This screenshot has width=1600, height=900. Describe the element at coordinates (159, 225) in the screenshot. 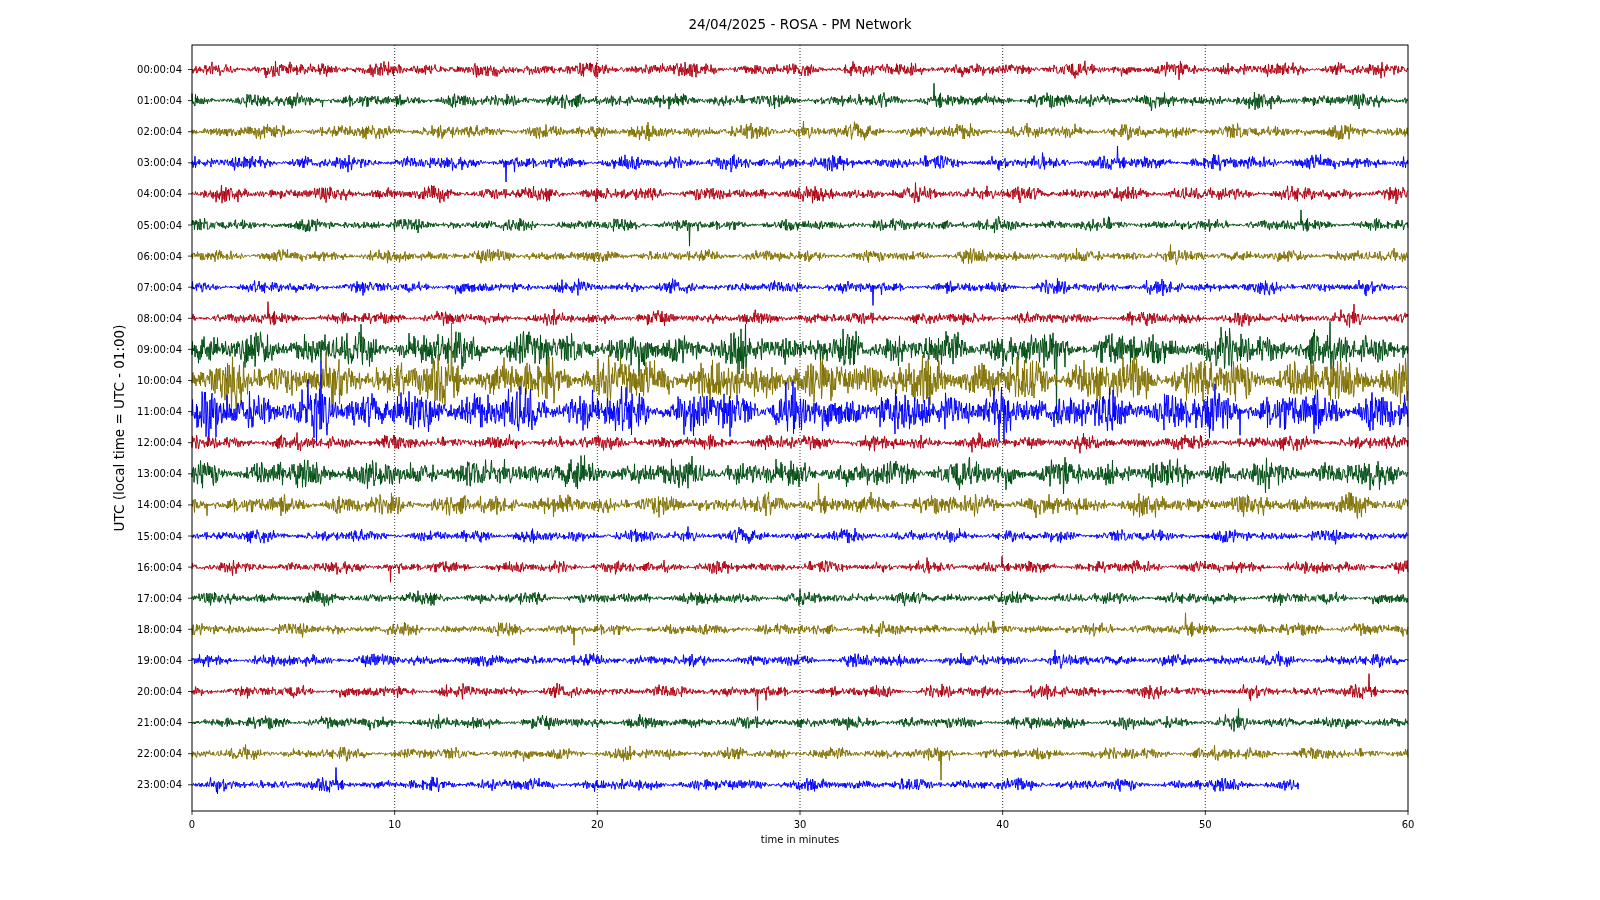

I see `y-tick-label: 05:00:04` at that location.